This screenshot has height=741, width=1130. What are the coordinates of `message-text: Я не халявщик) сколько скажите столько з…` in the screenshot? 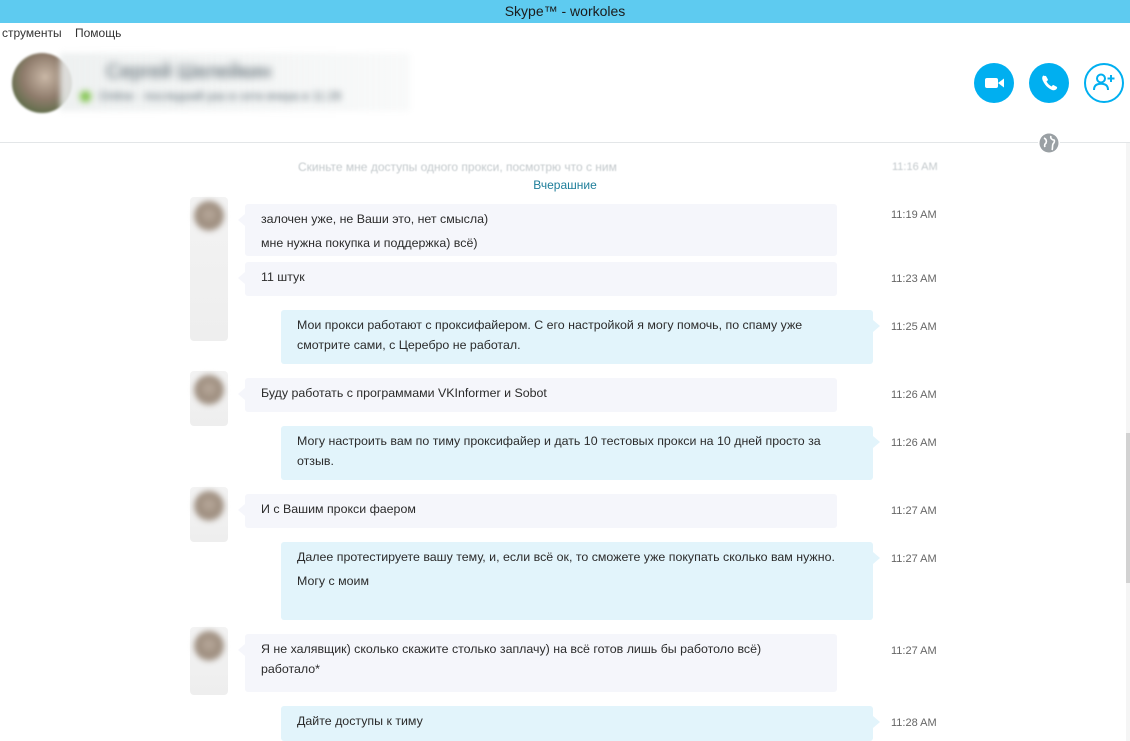 It's located at (511, 659).